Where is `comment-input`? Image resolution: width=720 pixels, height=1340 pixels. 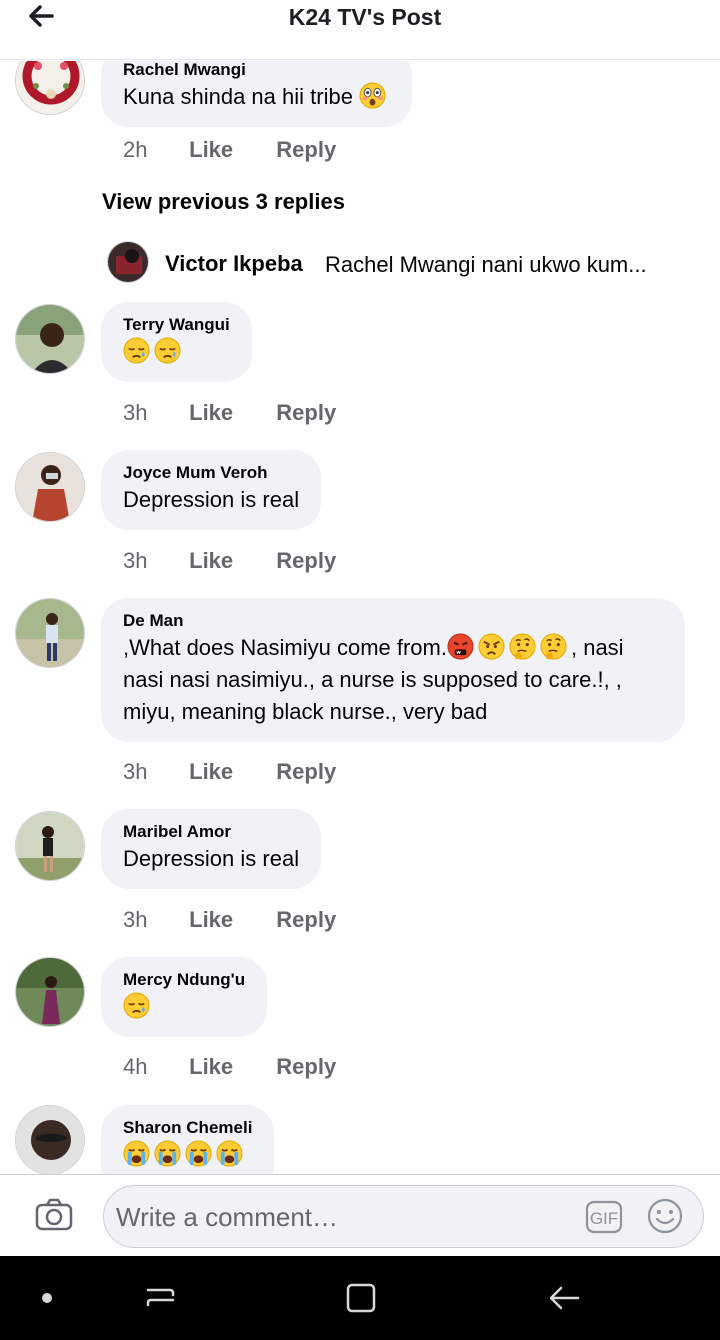
comment-input is located at coordinates (346, 1217).